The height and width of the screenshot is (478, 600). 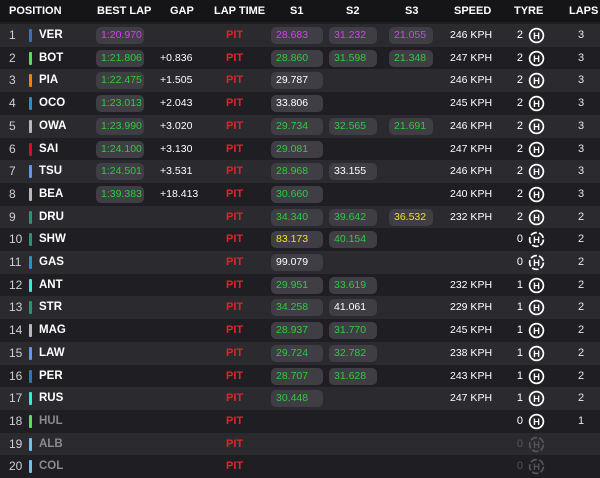 I want to click on table-row: 17 RUS PIT 30.448 247 KPH 1 H 2, so click(x=300, y=399).